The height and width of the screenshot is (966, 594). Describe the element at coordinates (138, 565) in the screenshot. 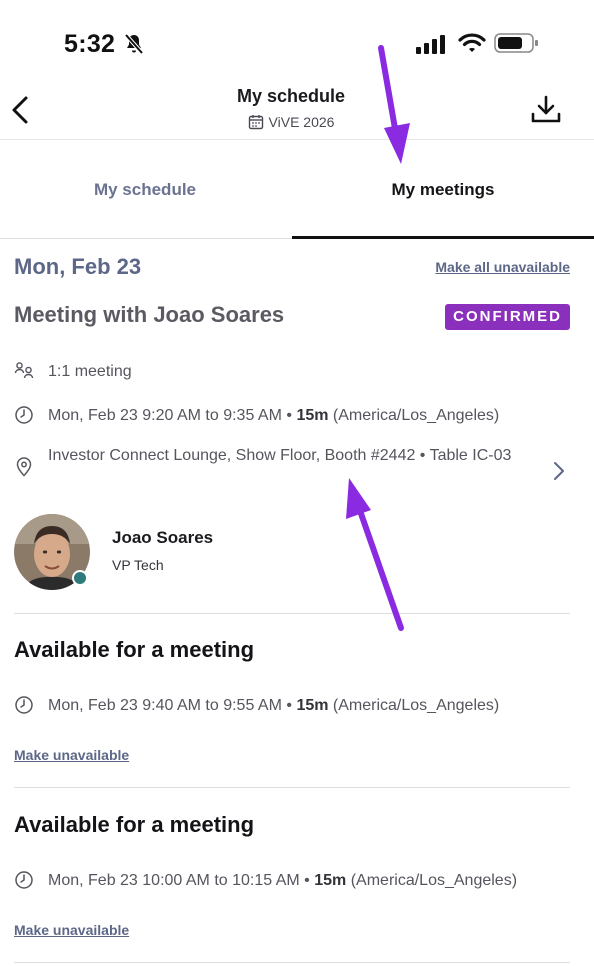

I see `person-role: VP Tech` at that location.